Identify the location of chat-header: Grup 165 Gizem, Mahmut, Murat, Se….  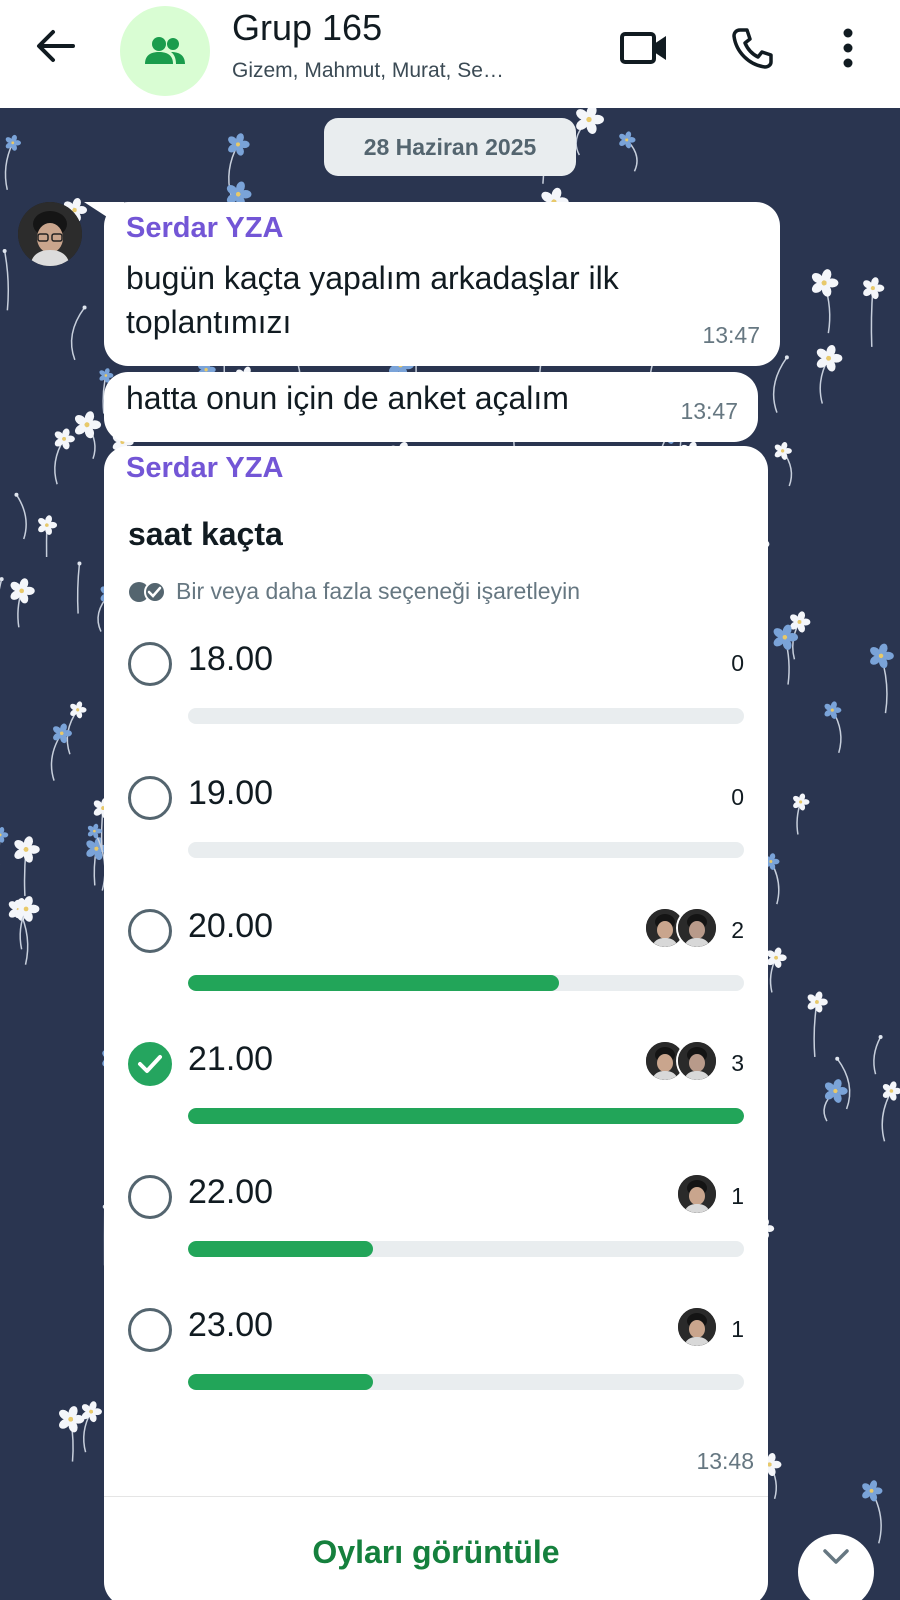
(450, 54).